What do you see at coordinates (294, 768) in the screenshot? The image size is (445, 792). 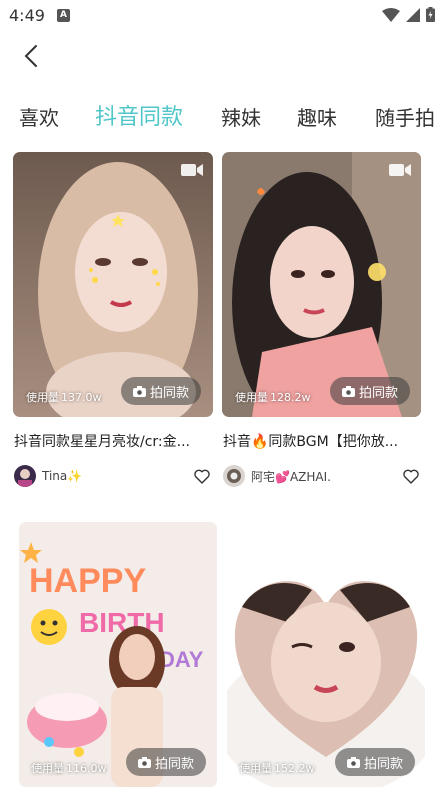 I see `usage-number: 152.2w` at bounding box center [294, 768].